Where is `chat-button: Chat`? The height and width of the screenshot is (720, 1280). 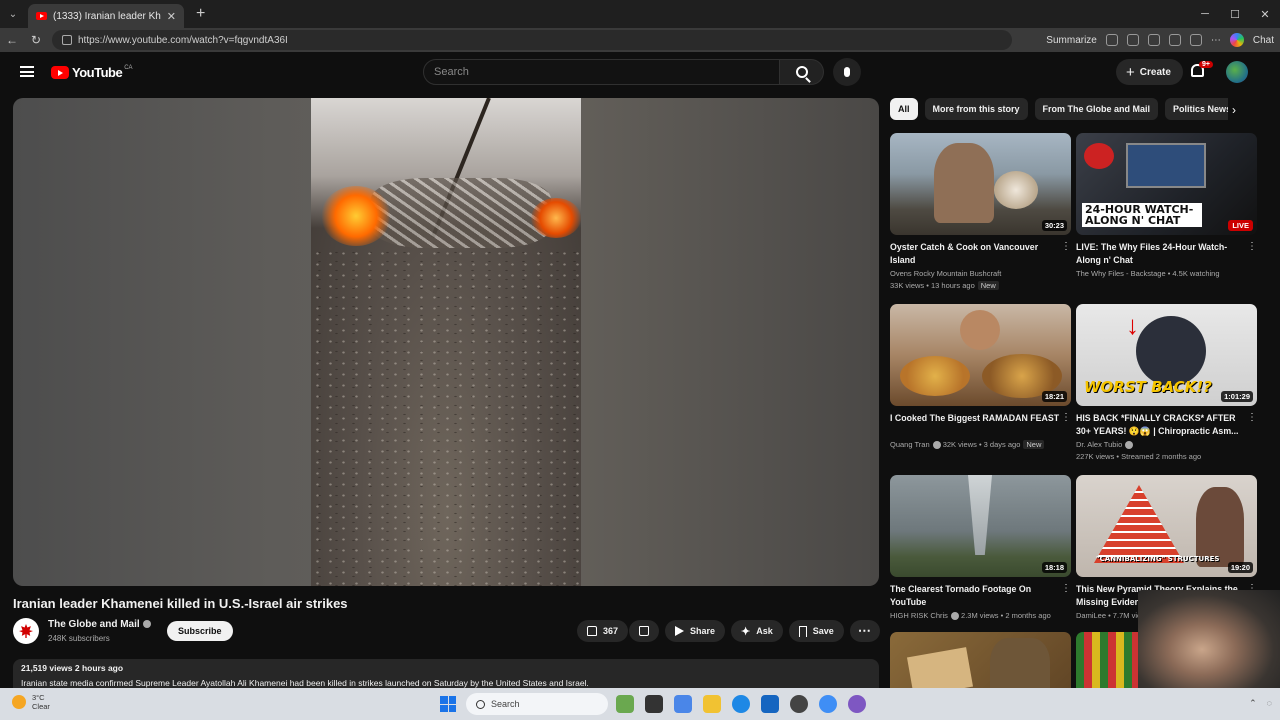 chat-button: Chat is located at coordinates (1263, 40).